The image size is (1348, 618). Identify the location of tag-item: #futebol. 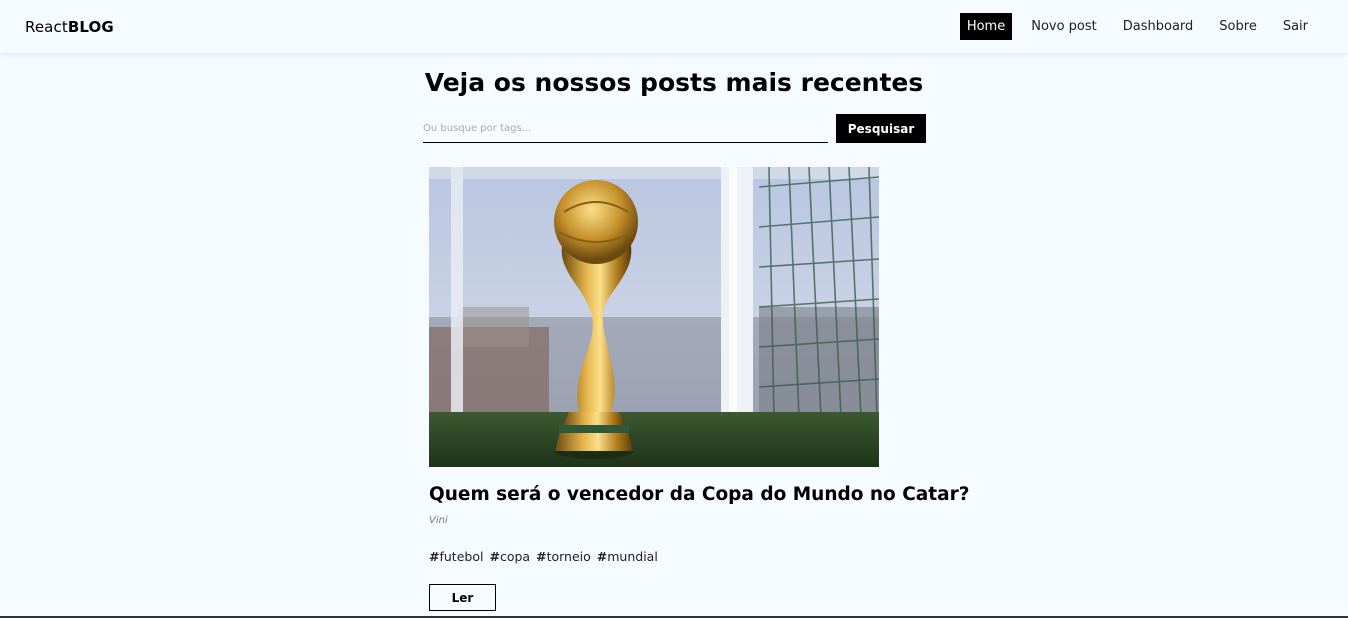
(456, 556).